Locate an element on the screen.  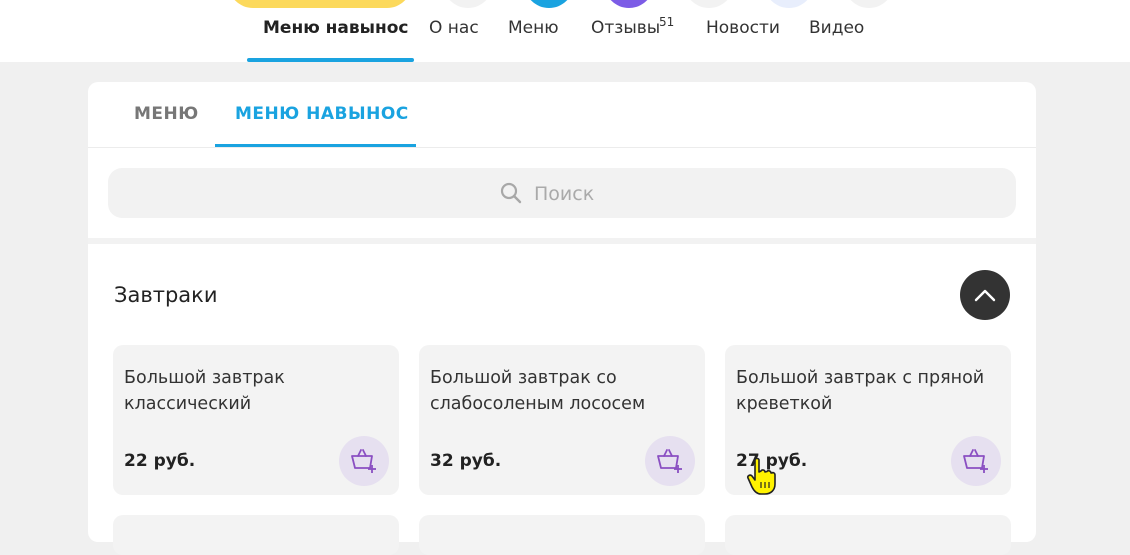
search-bar is located at coordinates (562, 193).